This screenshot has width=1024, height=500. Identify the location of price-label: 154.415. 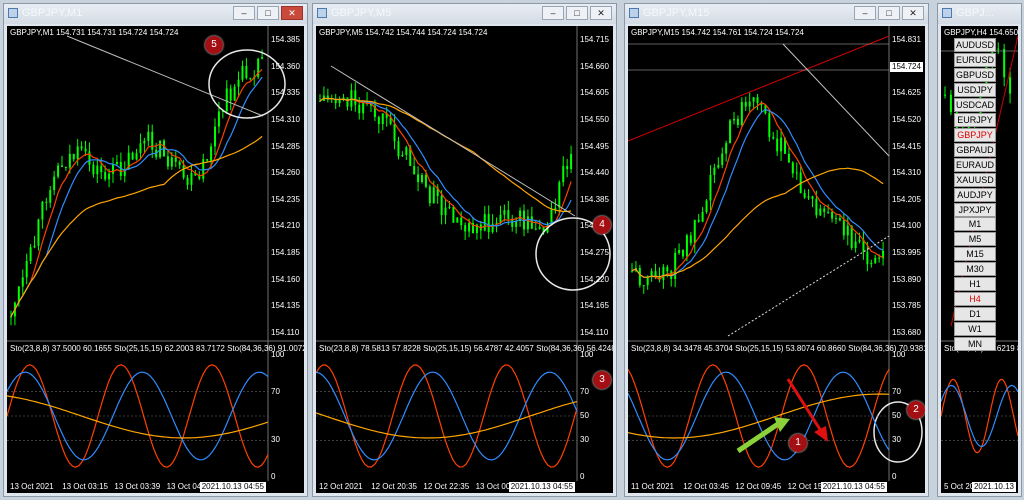
(906, 146).